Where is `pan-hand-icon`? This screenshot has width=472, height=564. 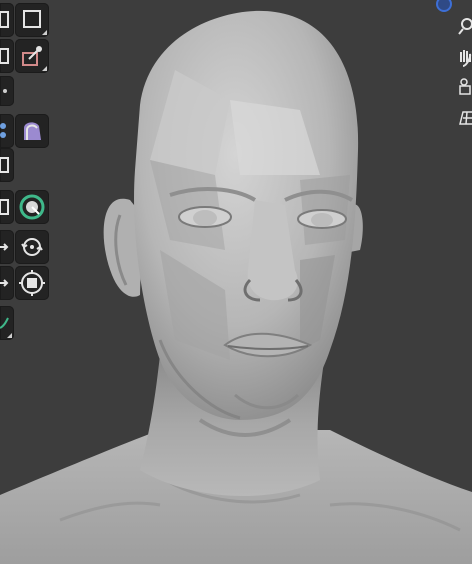
pan-hand-icon is located at coordinates (466, 58).